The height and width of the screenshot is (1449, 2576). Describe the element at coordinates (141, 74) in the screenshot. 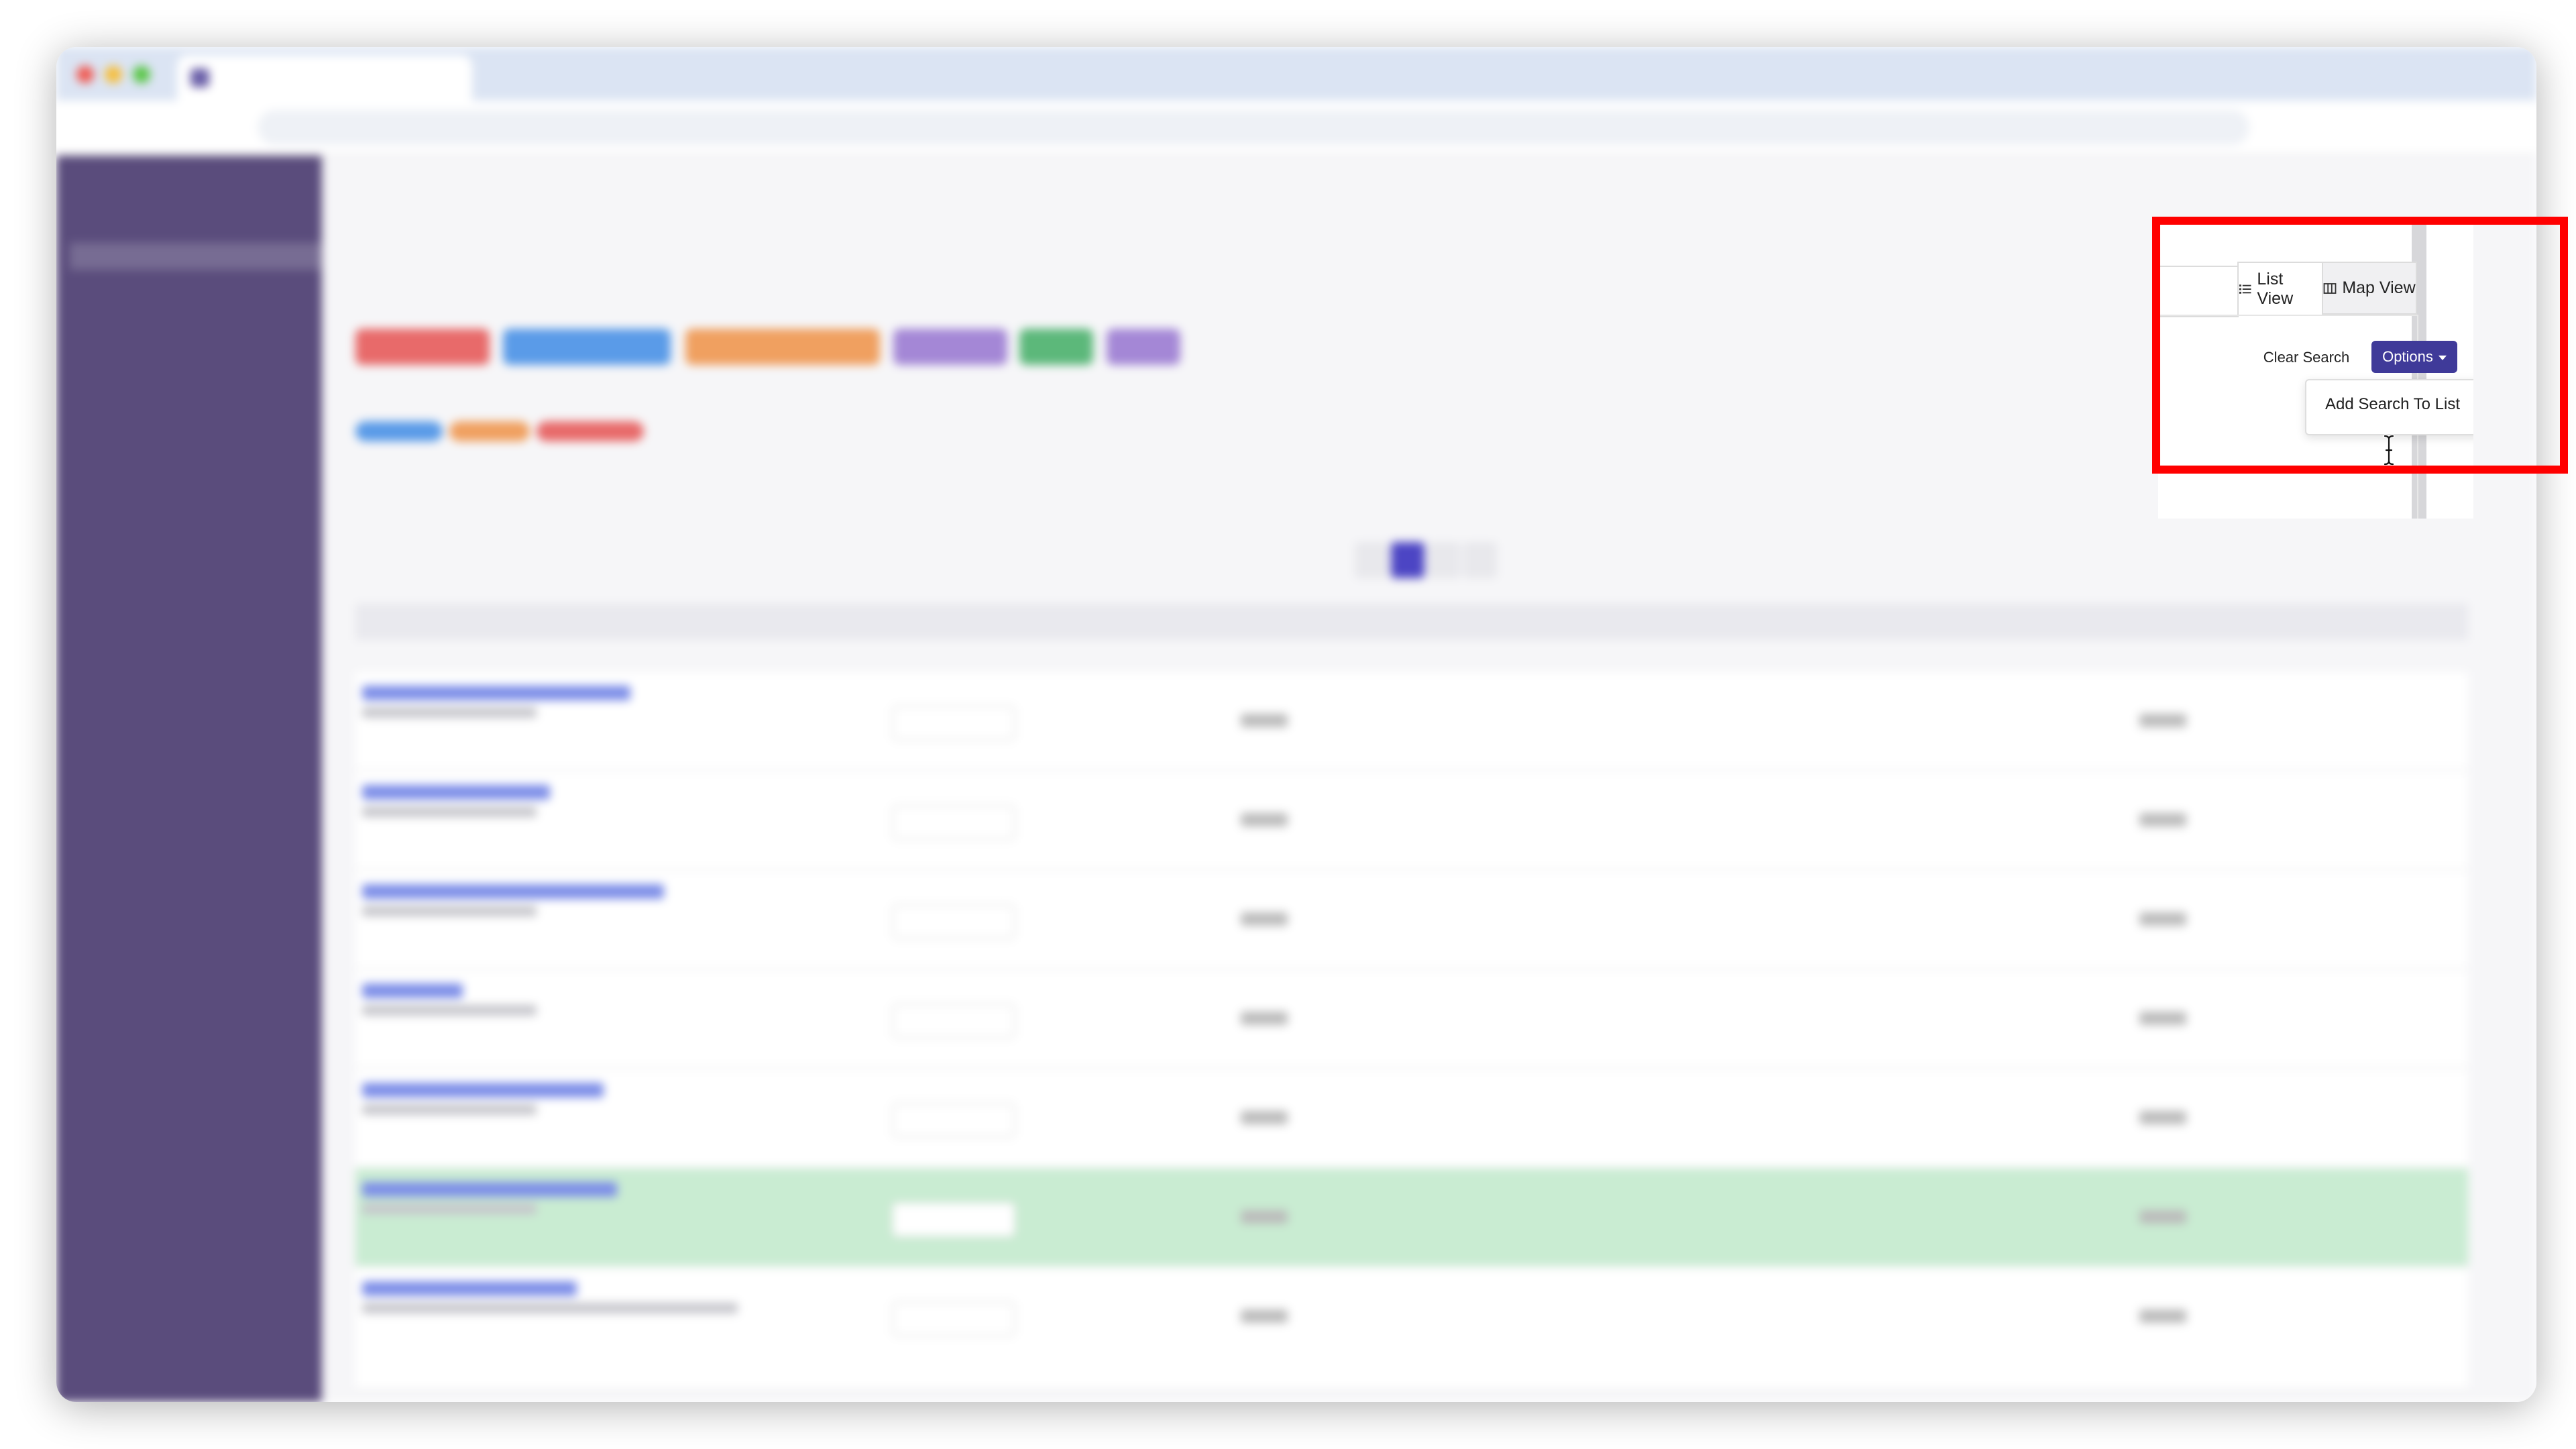

I see `maximize-window-icon` at that location.